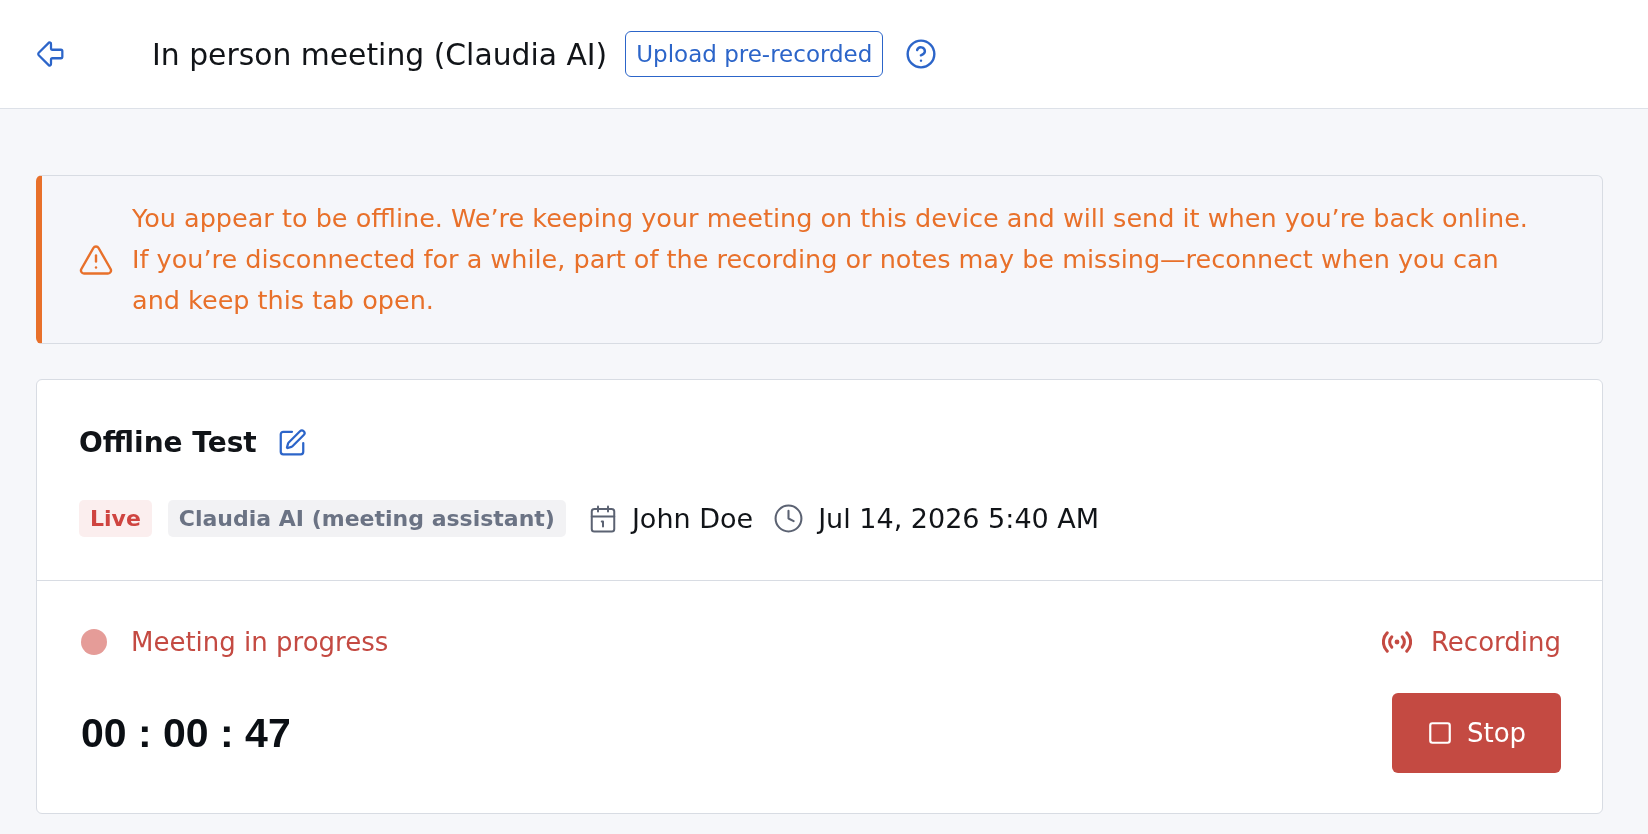 The image size is (1648, 834). What do you see at coordinates (1476, 733) in the screenshot?
I see `stop-button: Stop` at bounding box center [1476, 733].